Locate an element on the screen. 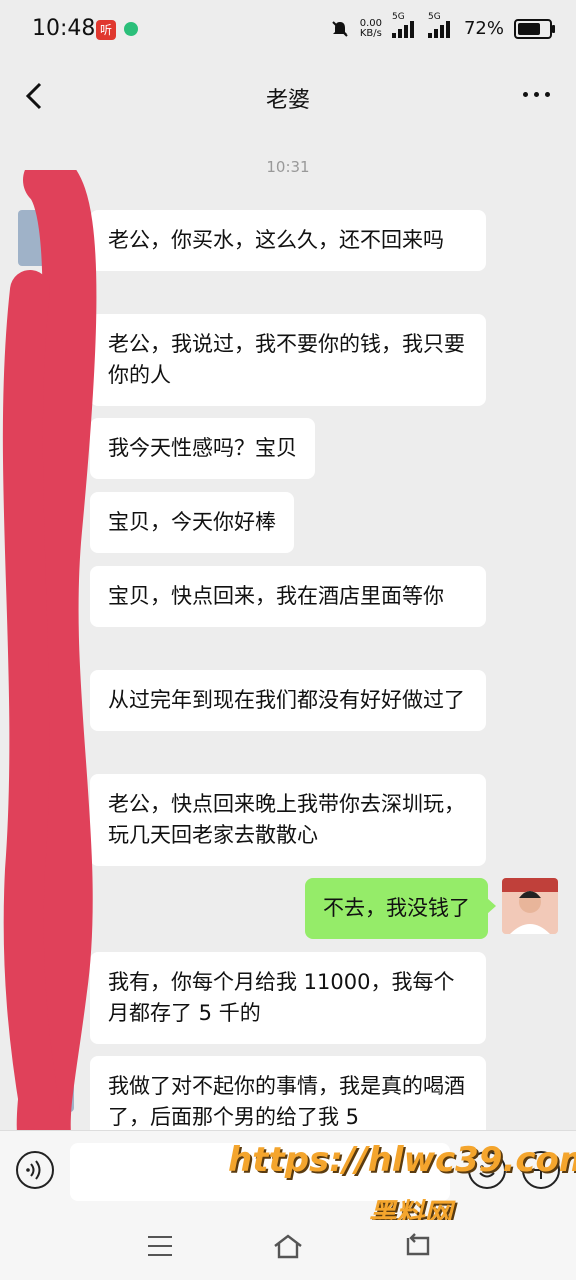 The height and width of the screenshot is (1280, 576). chat-header: 老婆 is located at coordinates (288, 96).